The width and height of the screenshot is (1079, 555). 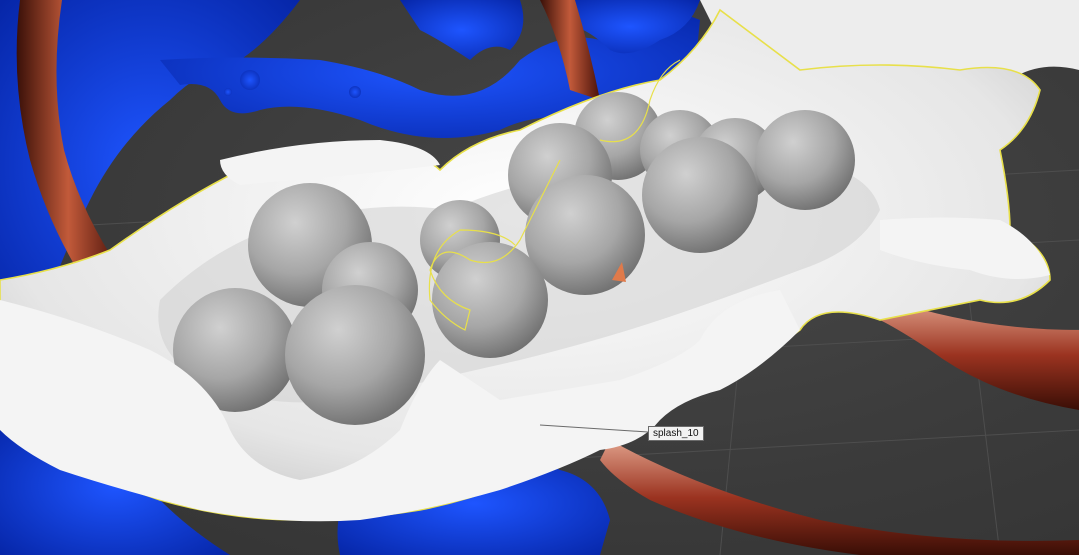 What do you see at coordinates (676, 433) in the screenshot?
I see `object-name-label: splash_10` at bounding box center [676, 433].